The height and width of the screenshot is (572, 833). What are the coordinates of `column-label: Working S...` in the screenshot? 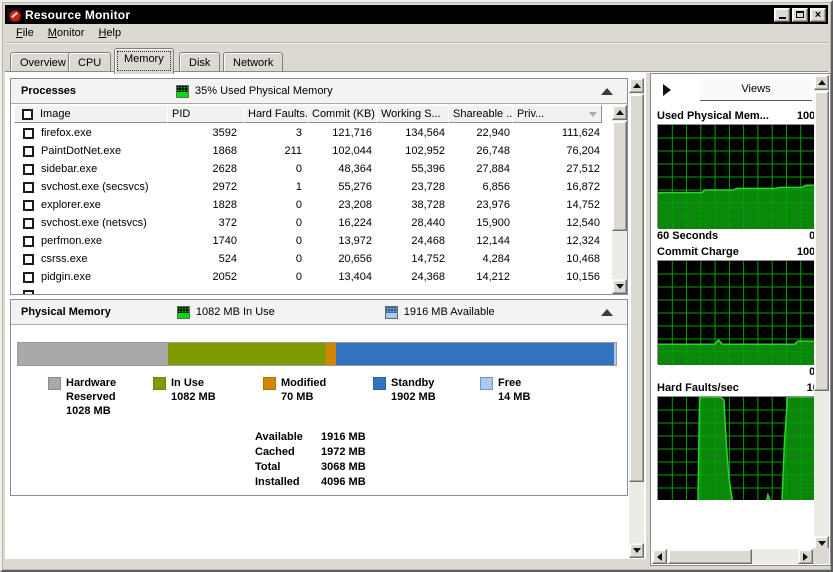 It's located at (411, 114).